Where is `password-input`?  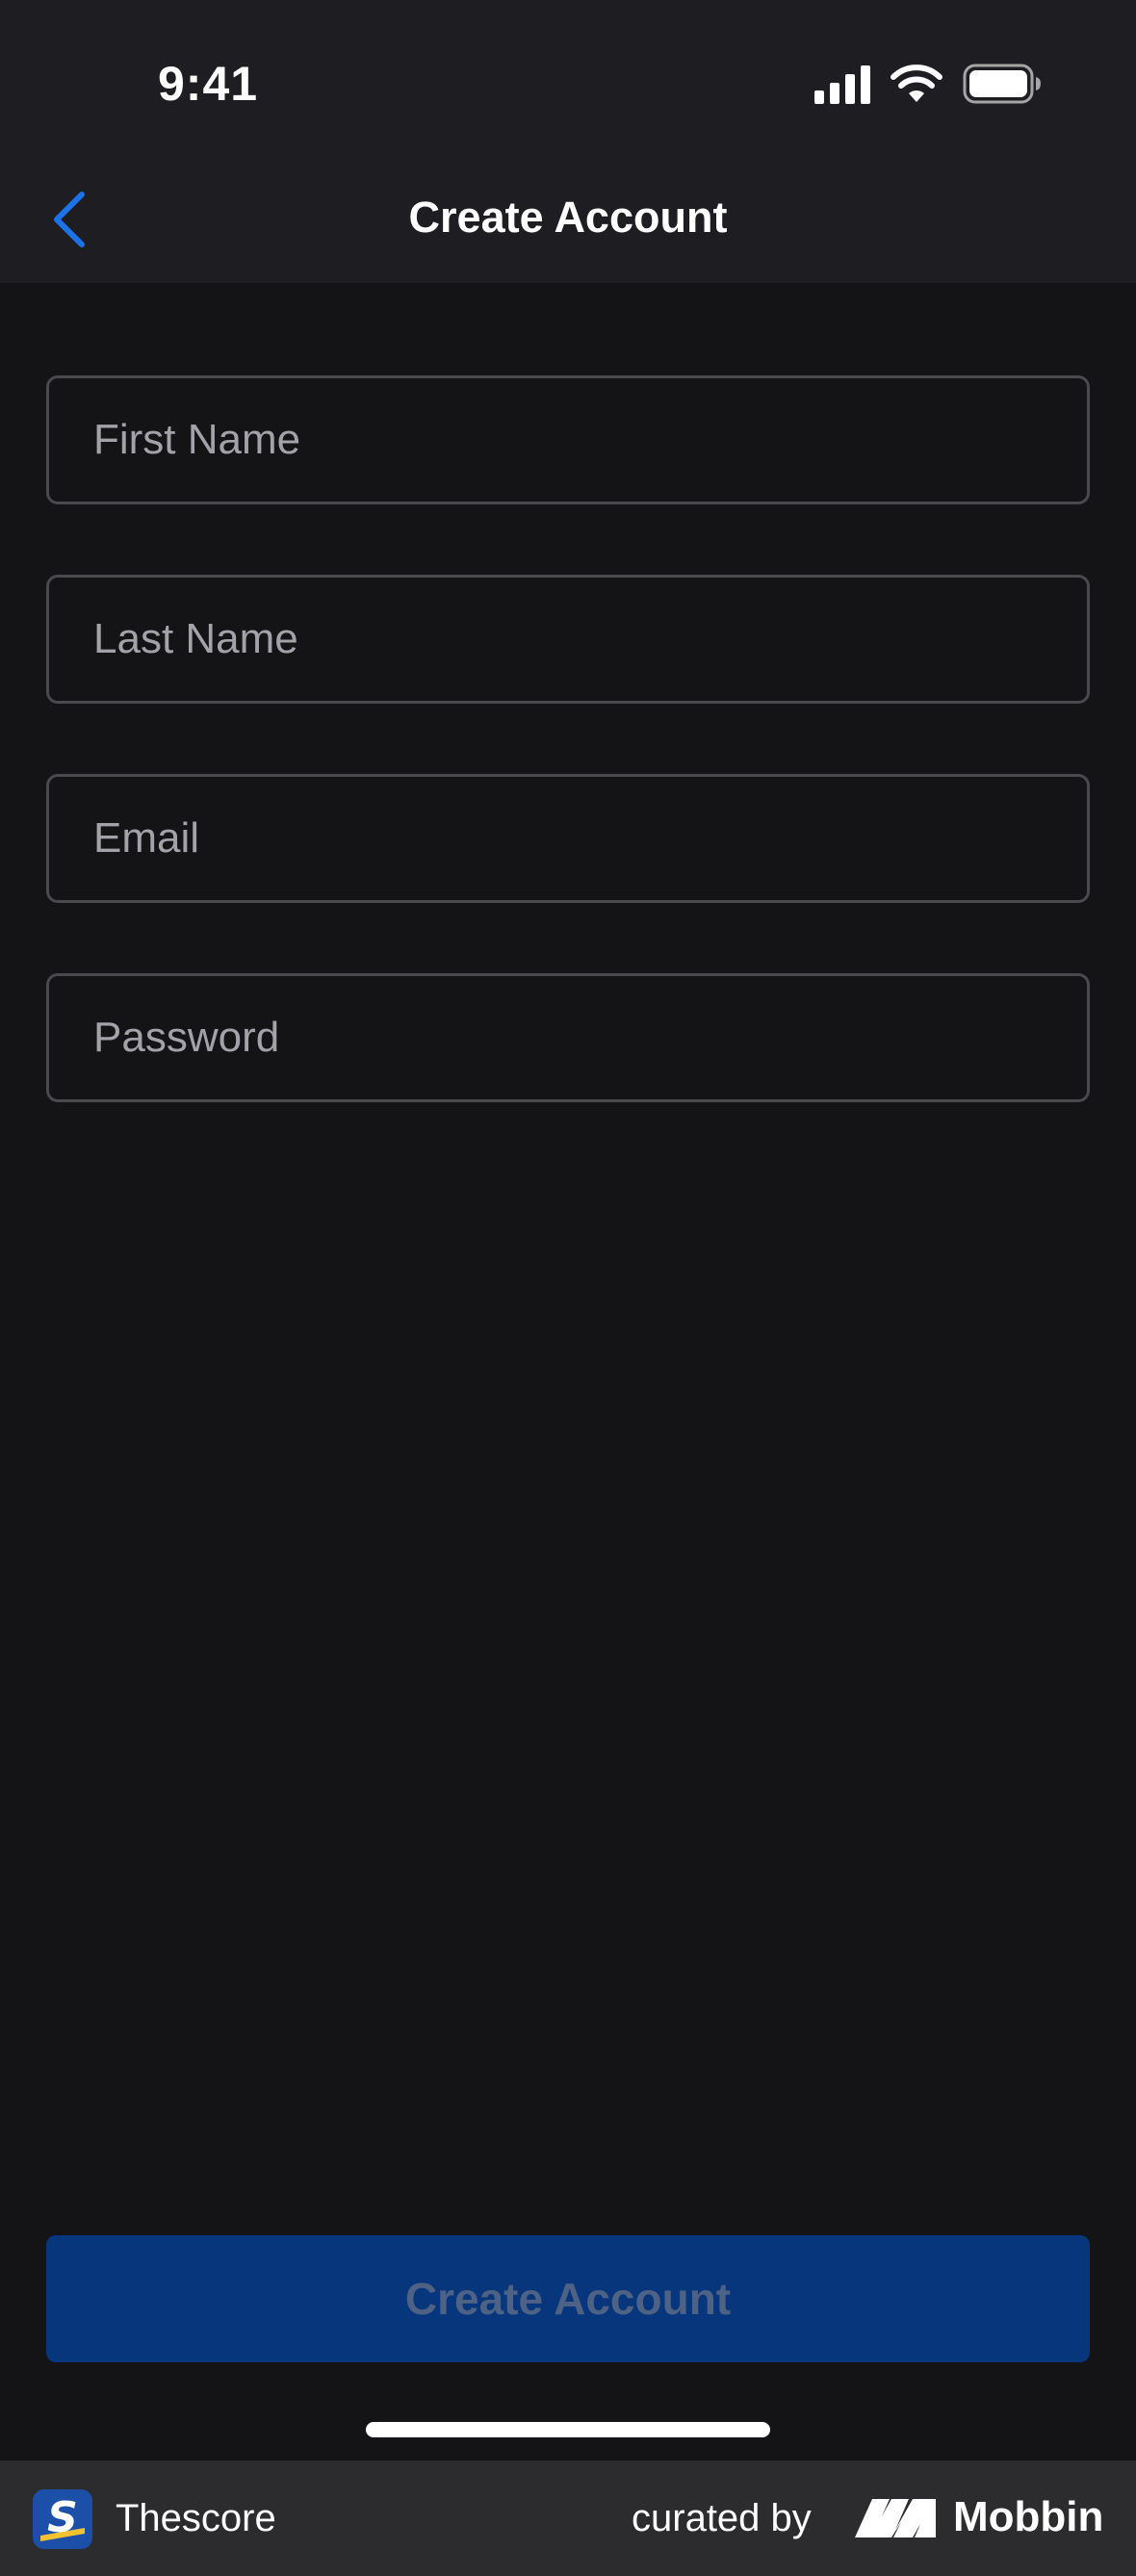
password-input is located at coordinates (568, 1037).